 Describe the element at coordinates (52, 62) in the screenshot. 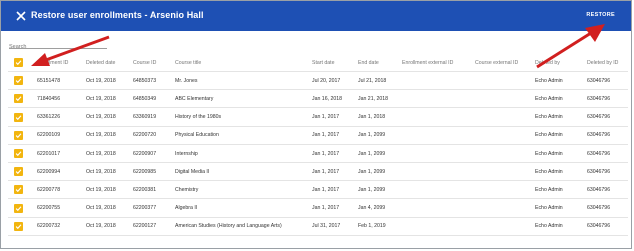

I see `column-header-enrollment-id: Enrollment ID` at that location.